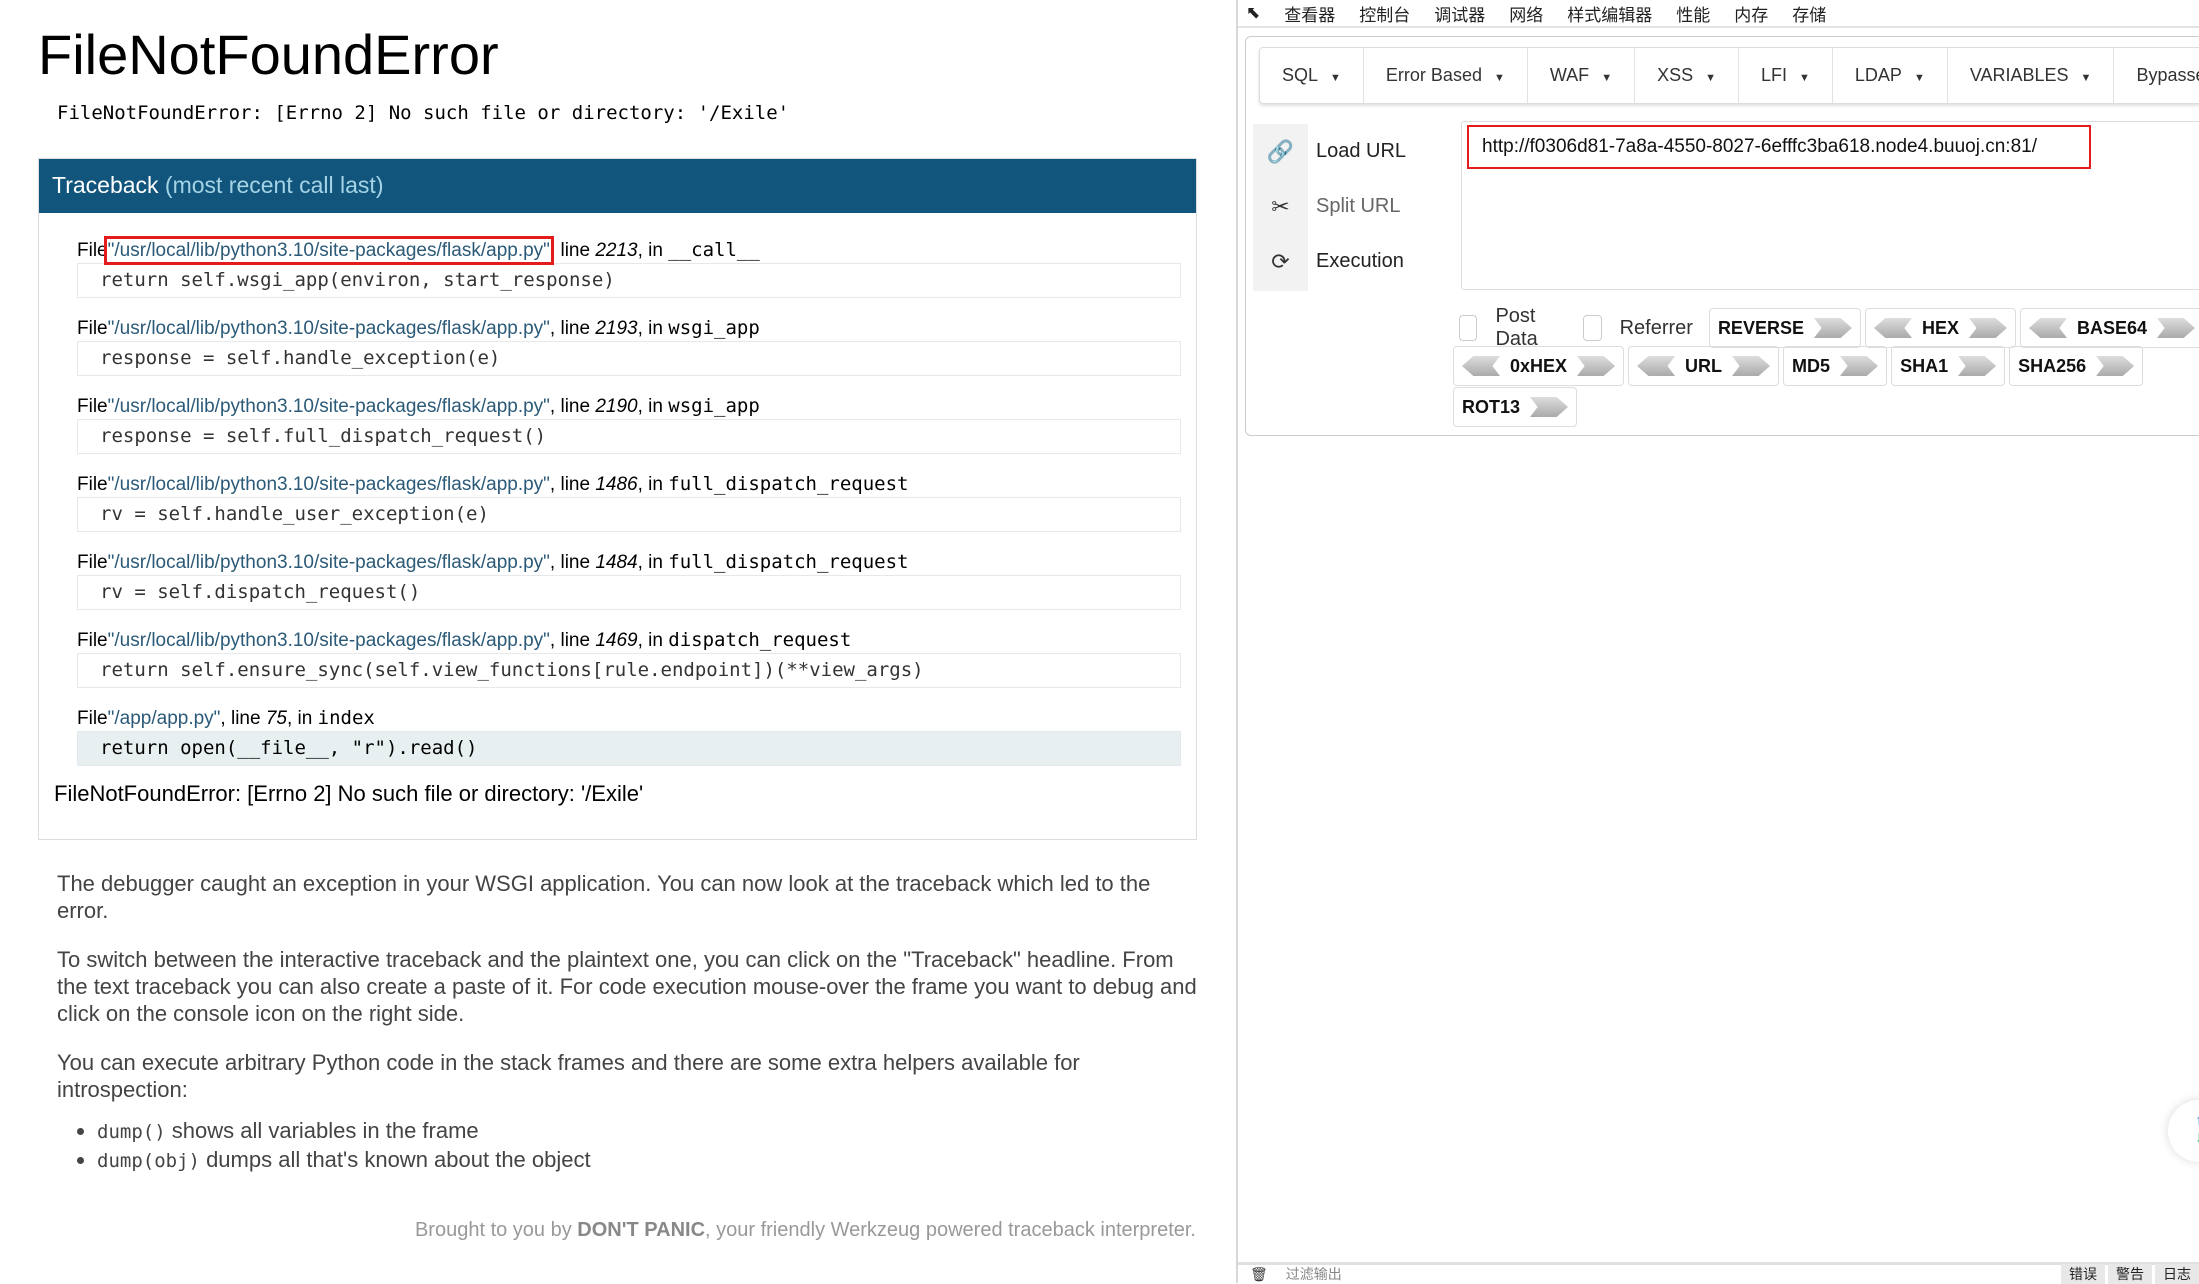 The image size is (2199, 1284). I want to click on execution-button: Execution, so click(1361, 261).